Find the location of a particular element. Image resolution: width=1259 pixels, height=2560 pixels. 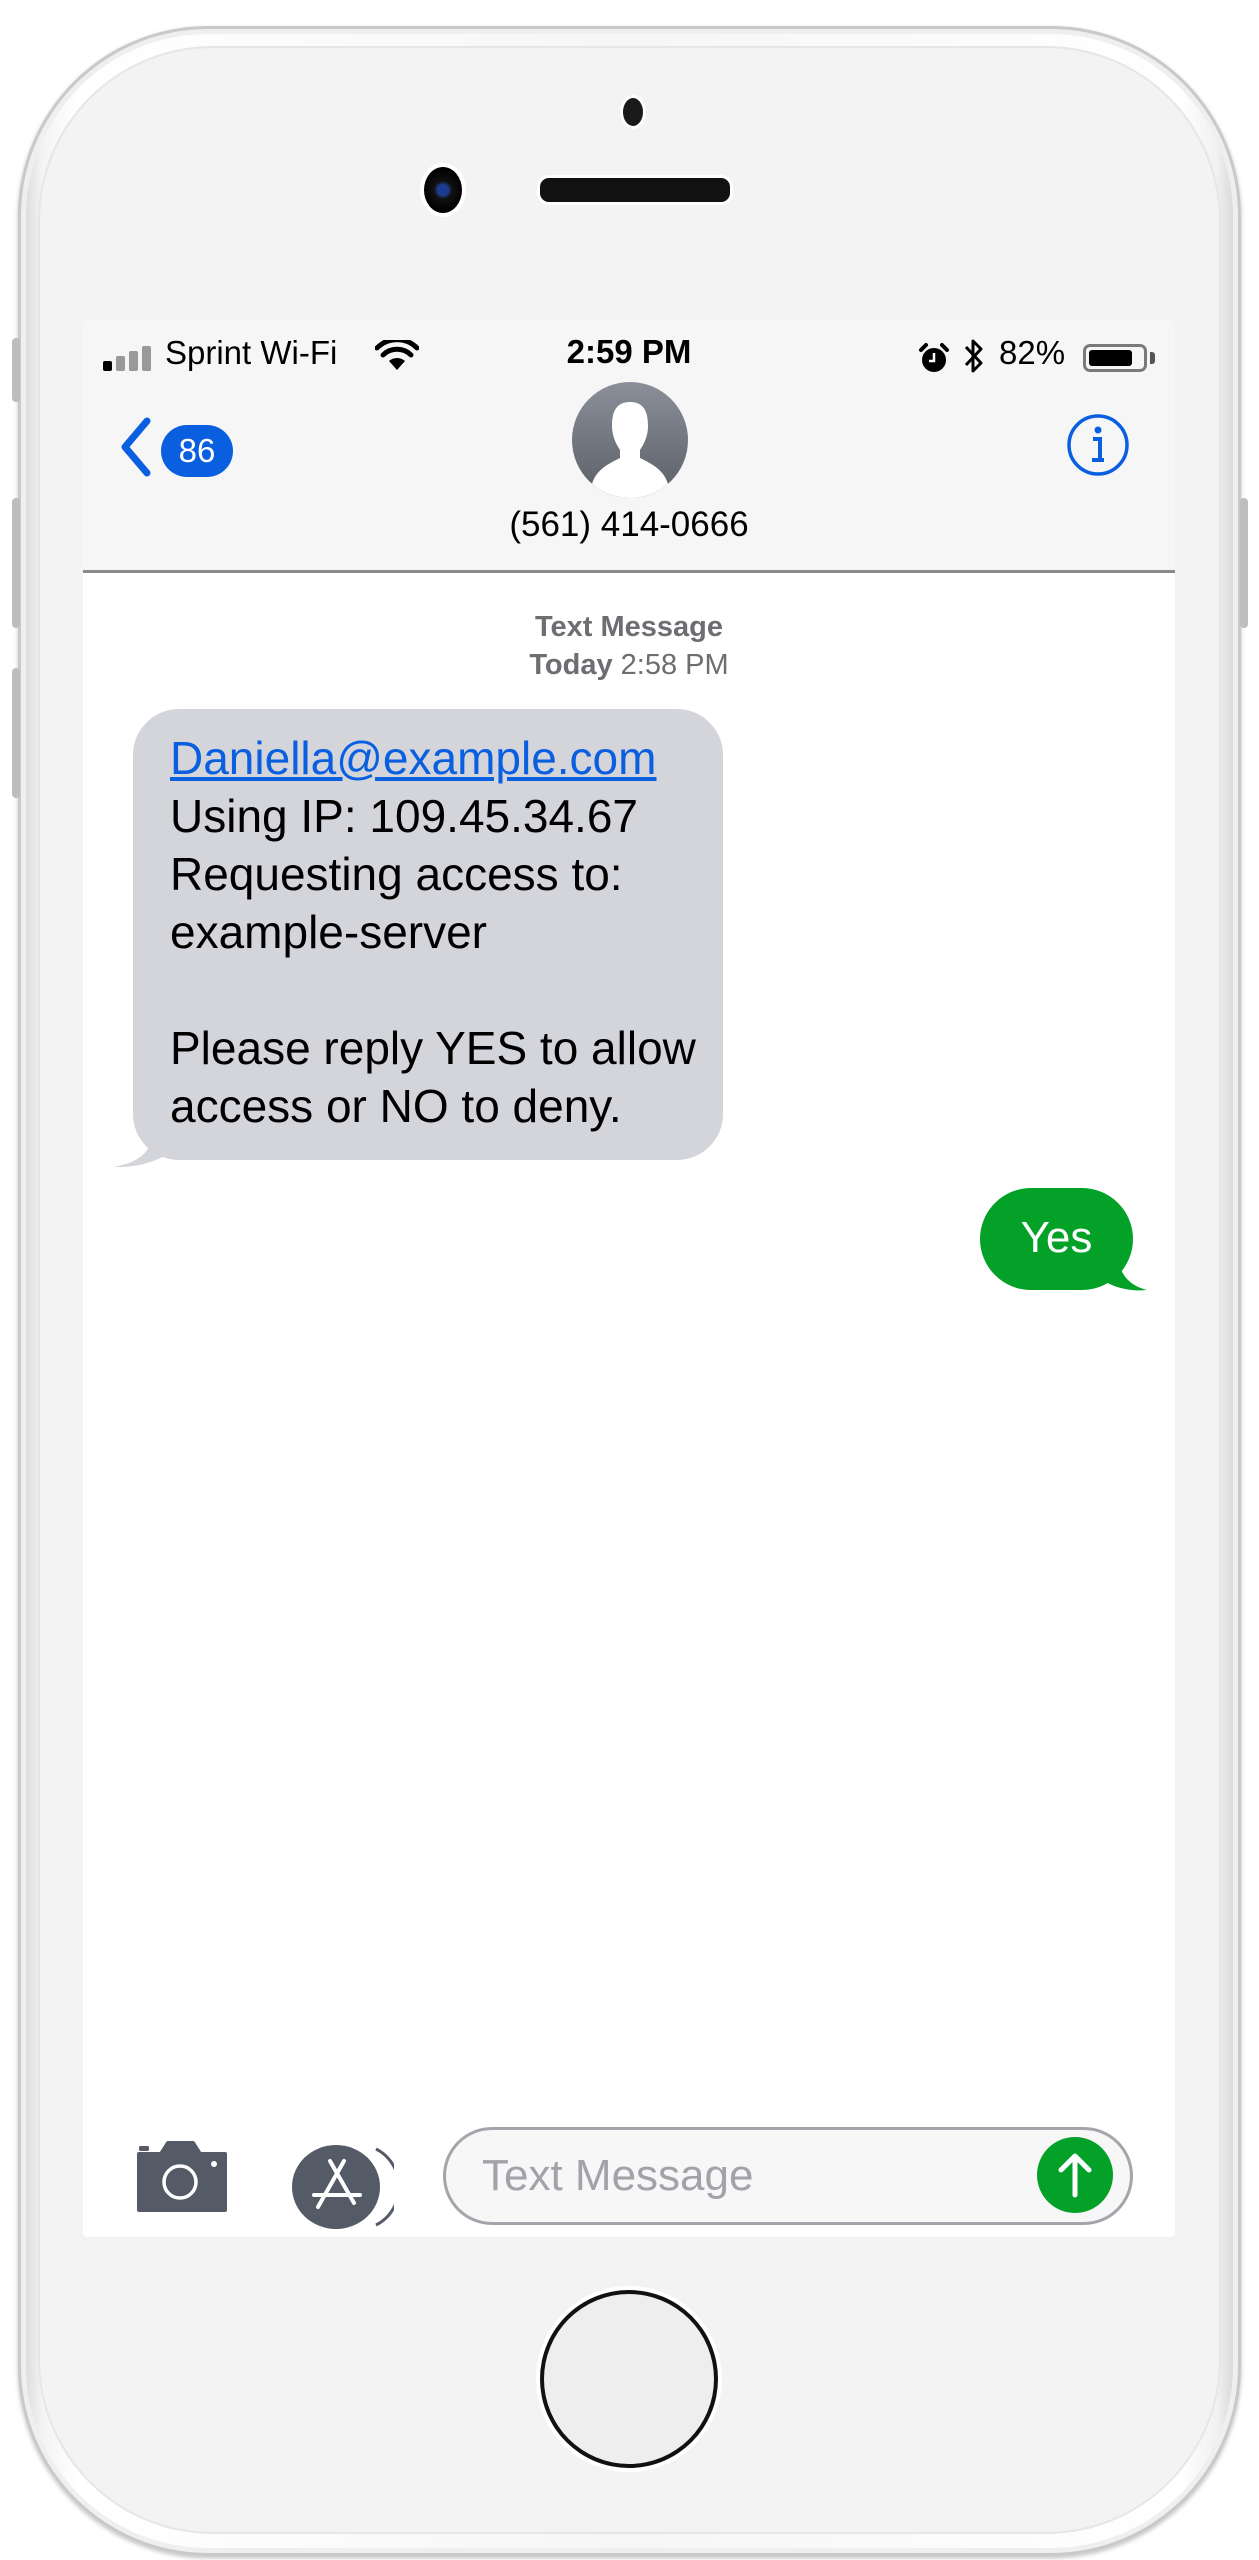

arrow-up-icon is located at coordinates (1075, 2175).